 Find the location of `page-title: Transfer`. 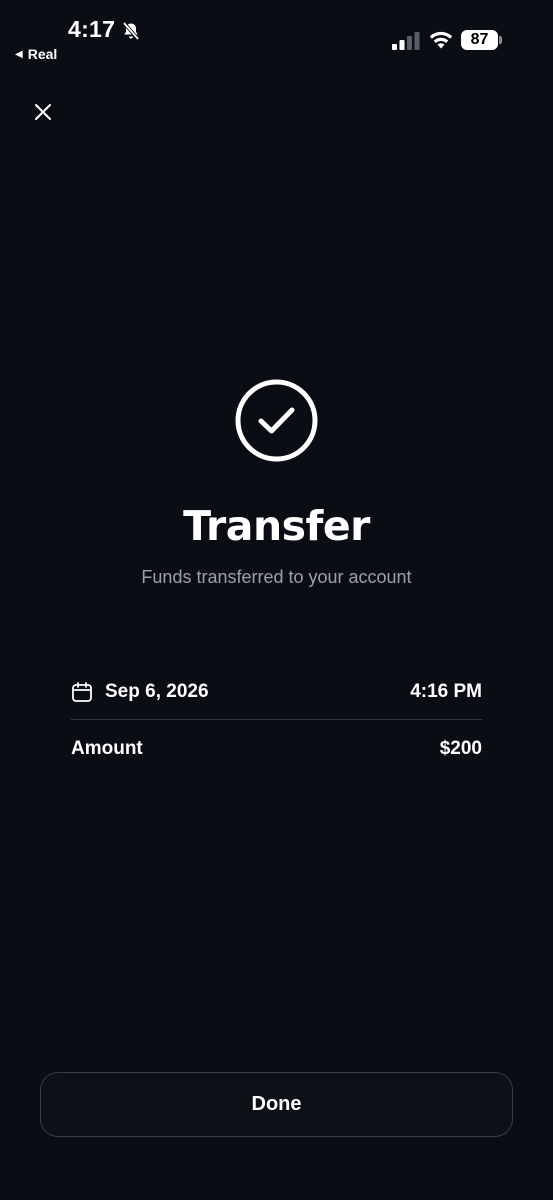

page-title: Transfer is located at coordinates (276, 526).